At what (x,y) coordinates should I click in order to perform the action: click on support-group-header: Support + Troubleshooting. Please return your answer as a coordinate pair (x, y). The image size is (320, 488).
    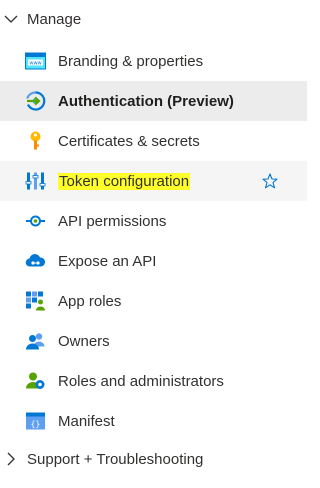
    Looking at the image, I should click on (153, 459).